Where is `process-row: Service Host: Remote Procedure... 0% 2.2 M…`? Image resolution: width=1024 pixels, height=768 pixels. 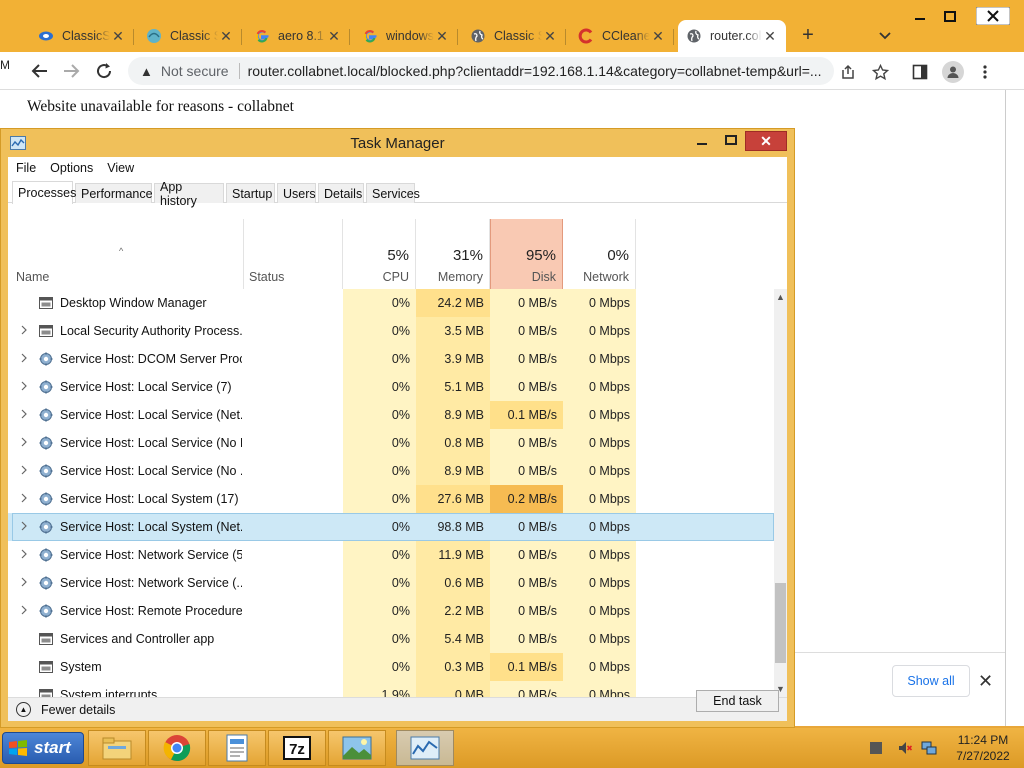
process-row: Service Host: Remote Procedure... 0% 2.2 M… is located at coordinates (391, 611).